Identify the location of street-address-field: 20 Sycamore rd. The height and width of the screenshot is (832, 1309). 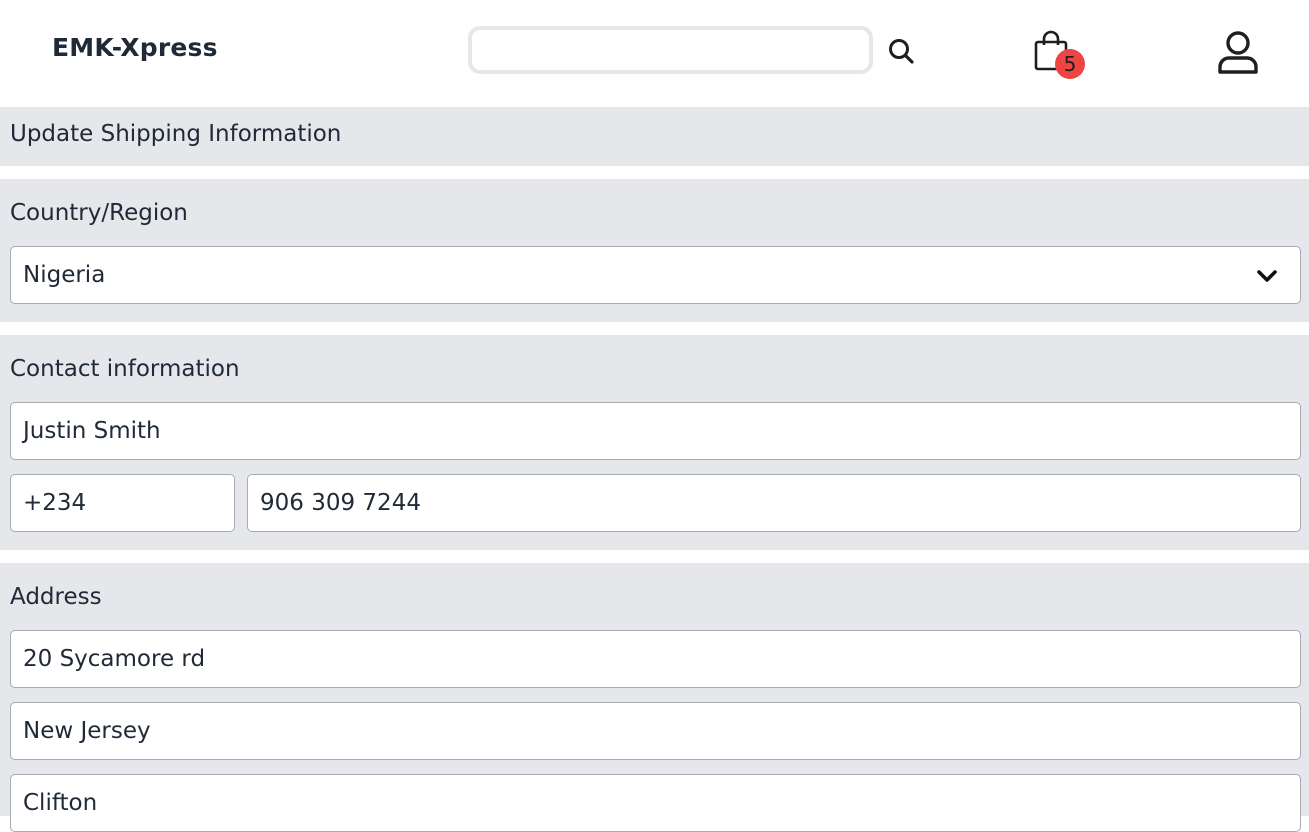
(655, 659).